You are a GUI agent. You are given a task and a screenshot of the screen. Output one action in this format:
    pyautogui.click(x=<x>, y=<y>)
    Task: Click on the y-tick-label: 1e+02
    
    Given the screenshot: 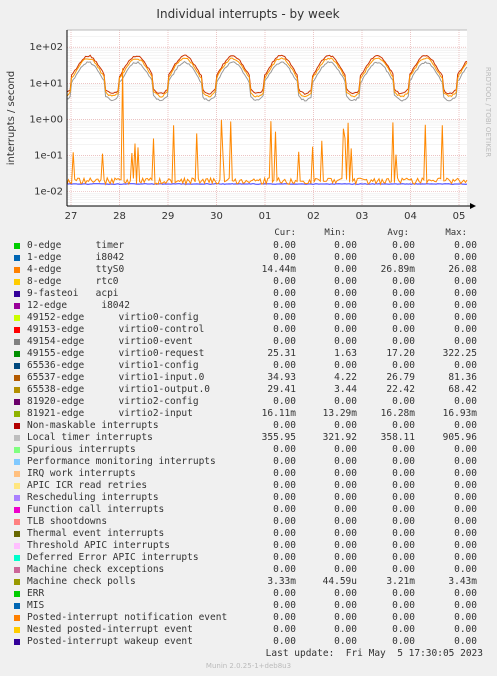 What is the action you would take?
    pyautogui.click(x=46, y=47)
    